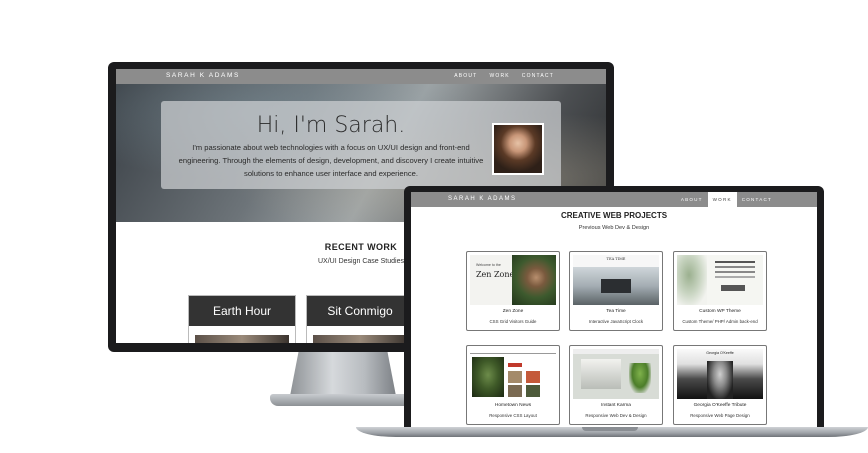  I want to click on project-card-hometown-news: Hometown News Responsive CSS Layout, so click(513, 385).